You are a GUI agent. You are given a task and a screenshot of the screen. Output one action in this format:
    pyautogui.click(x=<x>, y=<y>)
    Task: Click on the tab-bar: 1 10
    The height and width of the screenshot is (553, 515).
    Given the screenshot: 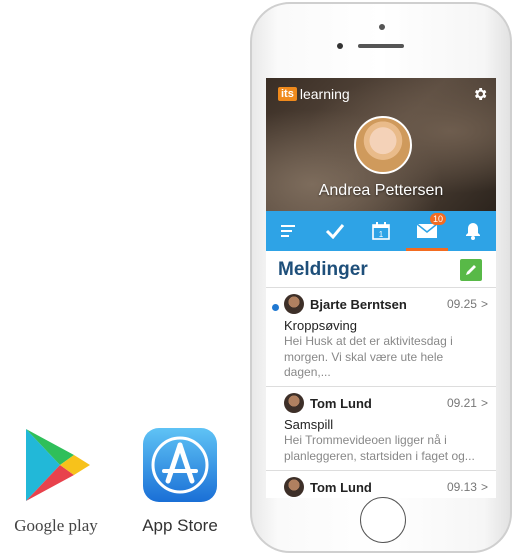 What is the action you would take?
    pyautogui.click(x=381, y=231)
    